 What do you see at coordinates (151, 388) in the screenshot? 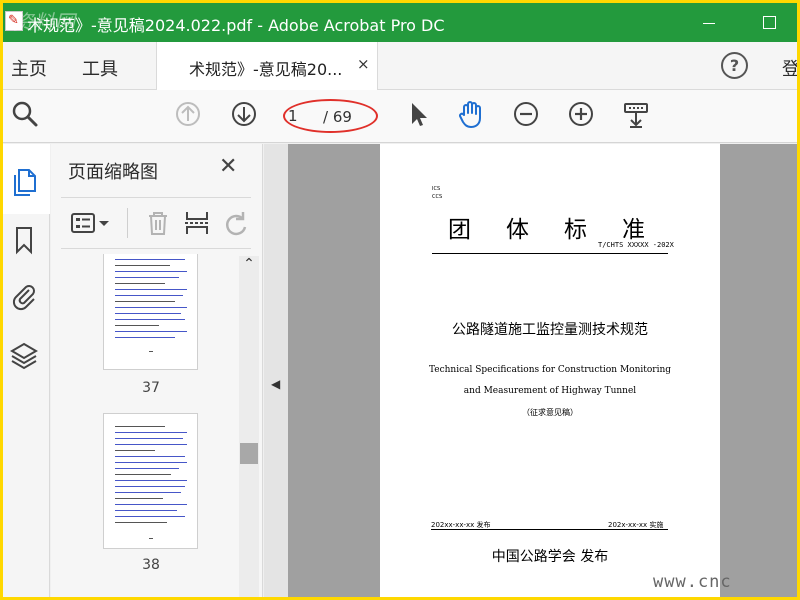
I see `thumbnail-label: 37` at bounding box center [151, 388].